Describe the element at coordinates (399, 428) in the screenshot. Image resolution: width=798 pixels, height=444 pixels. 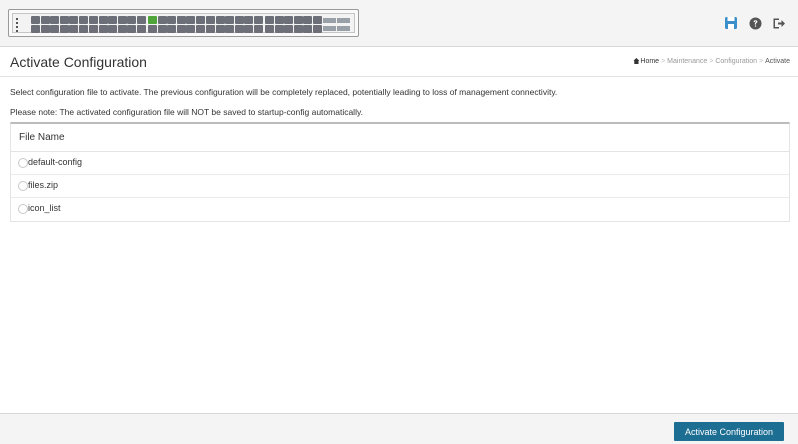
I see `footer-bar: Activate Configuration` at that location.